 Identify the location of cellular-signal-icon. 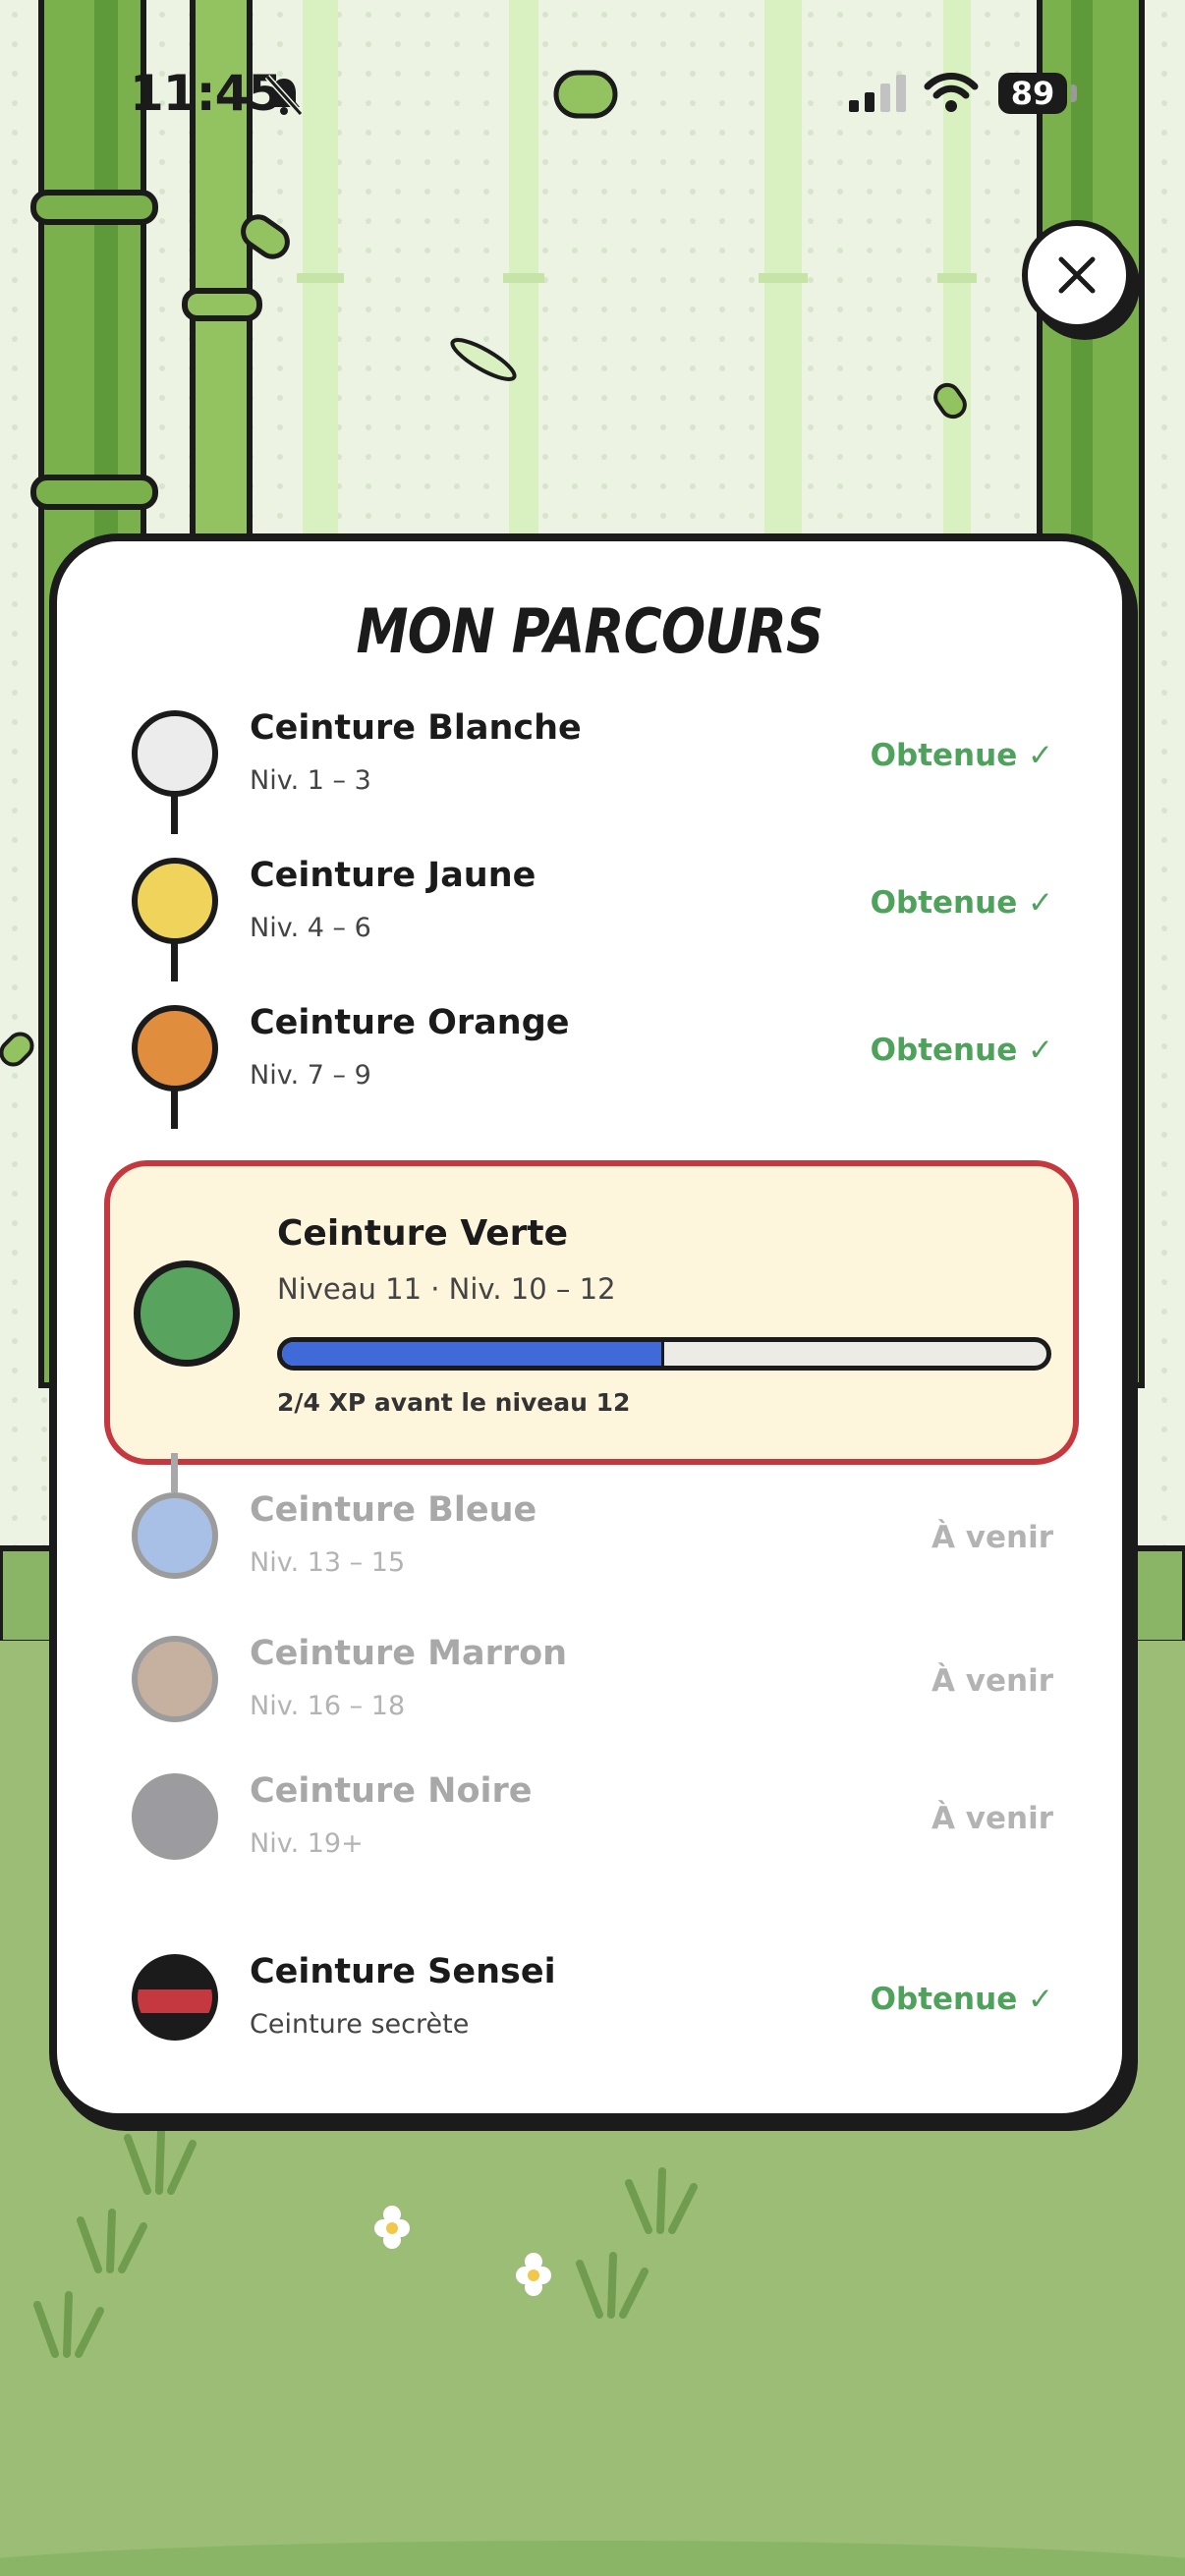
(878, 93).